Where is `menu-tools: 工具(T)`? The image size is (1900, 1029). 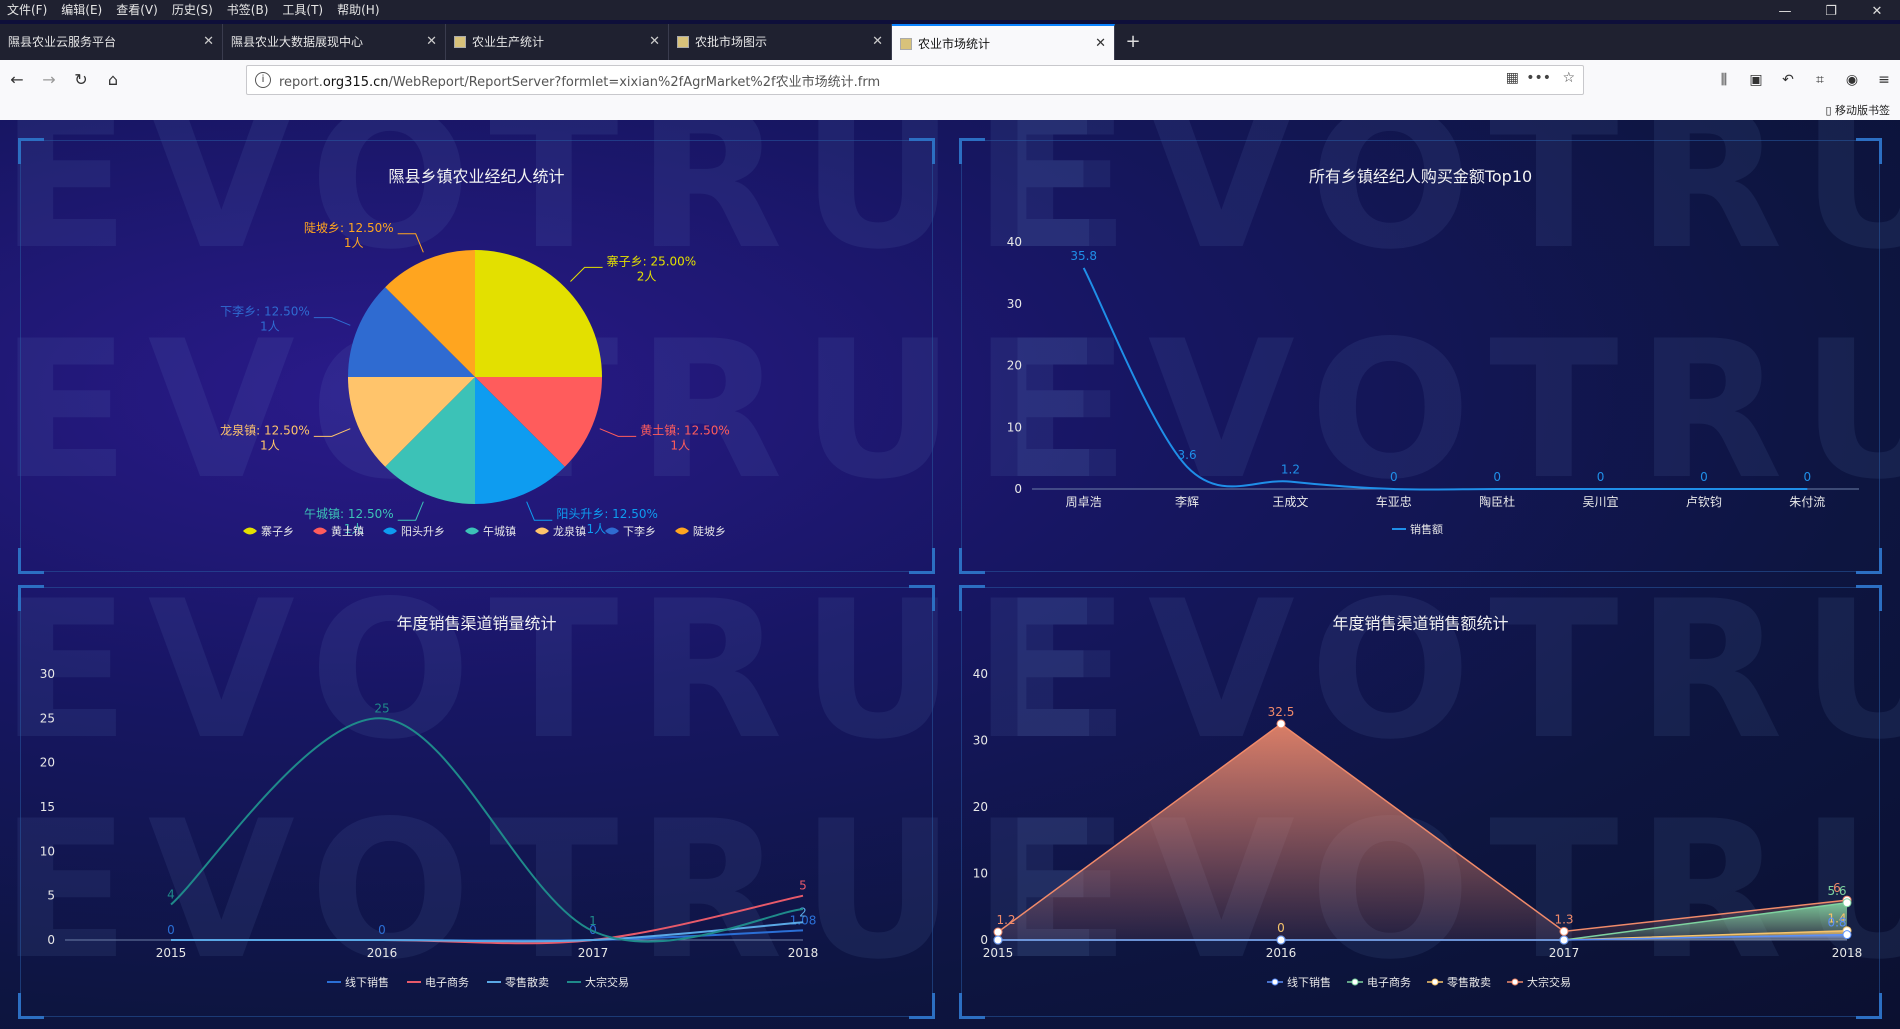 menu-tools: 工具(T) is located at coordinates (302, 10).